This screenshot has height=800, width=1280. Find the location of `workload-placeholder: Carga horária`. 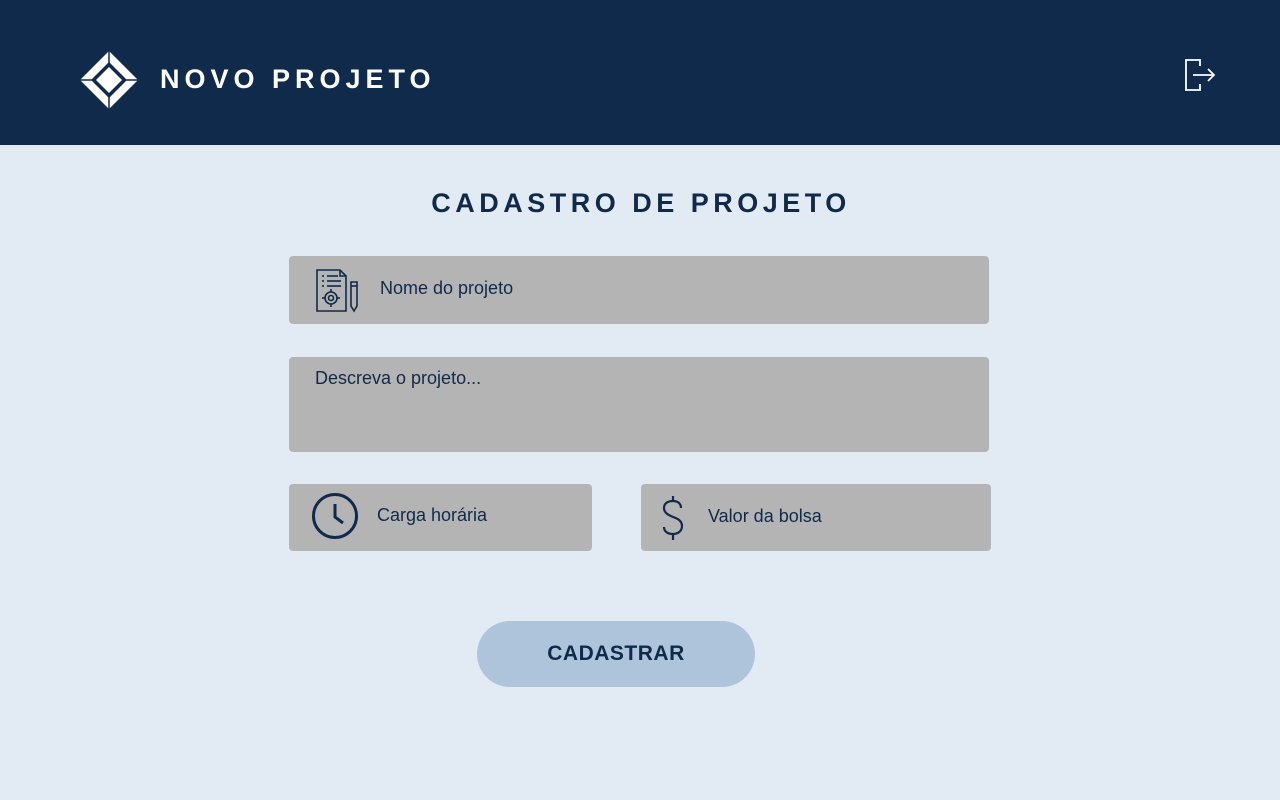

workload-placeholder: Carga horária is located at coordinates (432, 515).